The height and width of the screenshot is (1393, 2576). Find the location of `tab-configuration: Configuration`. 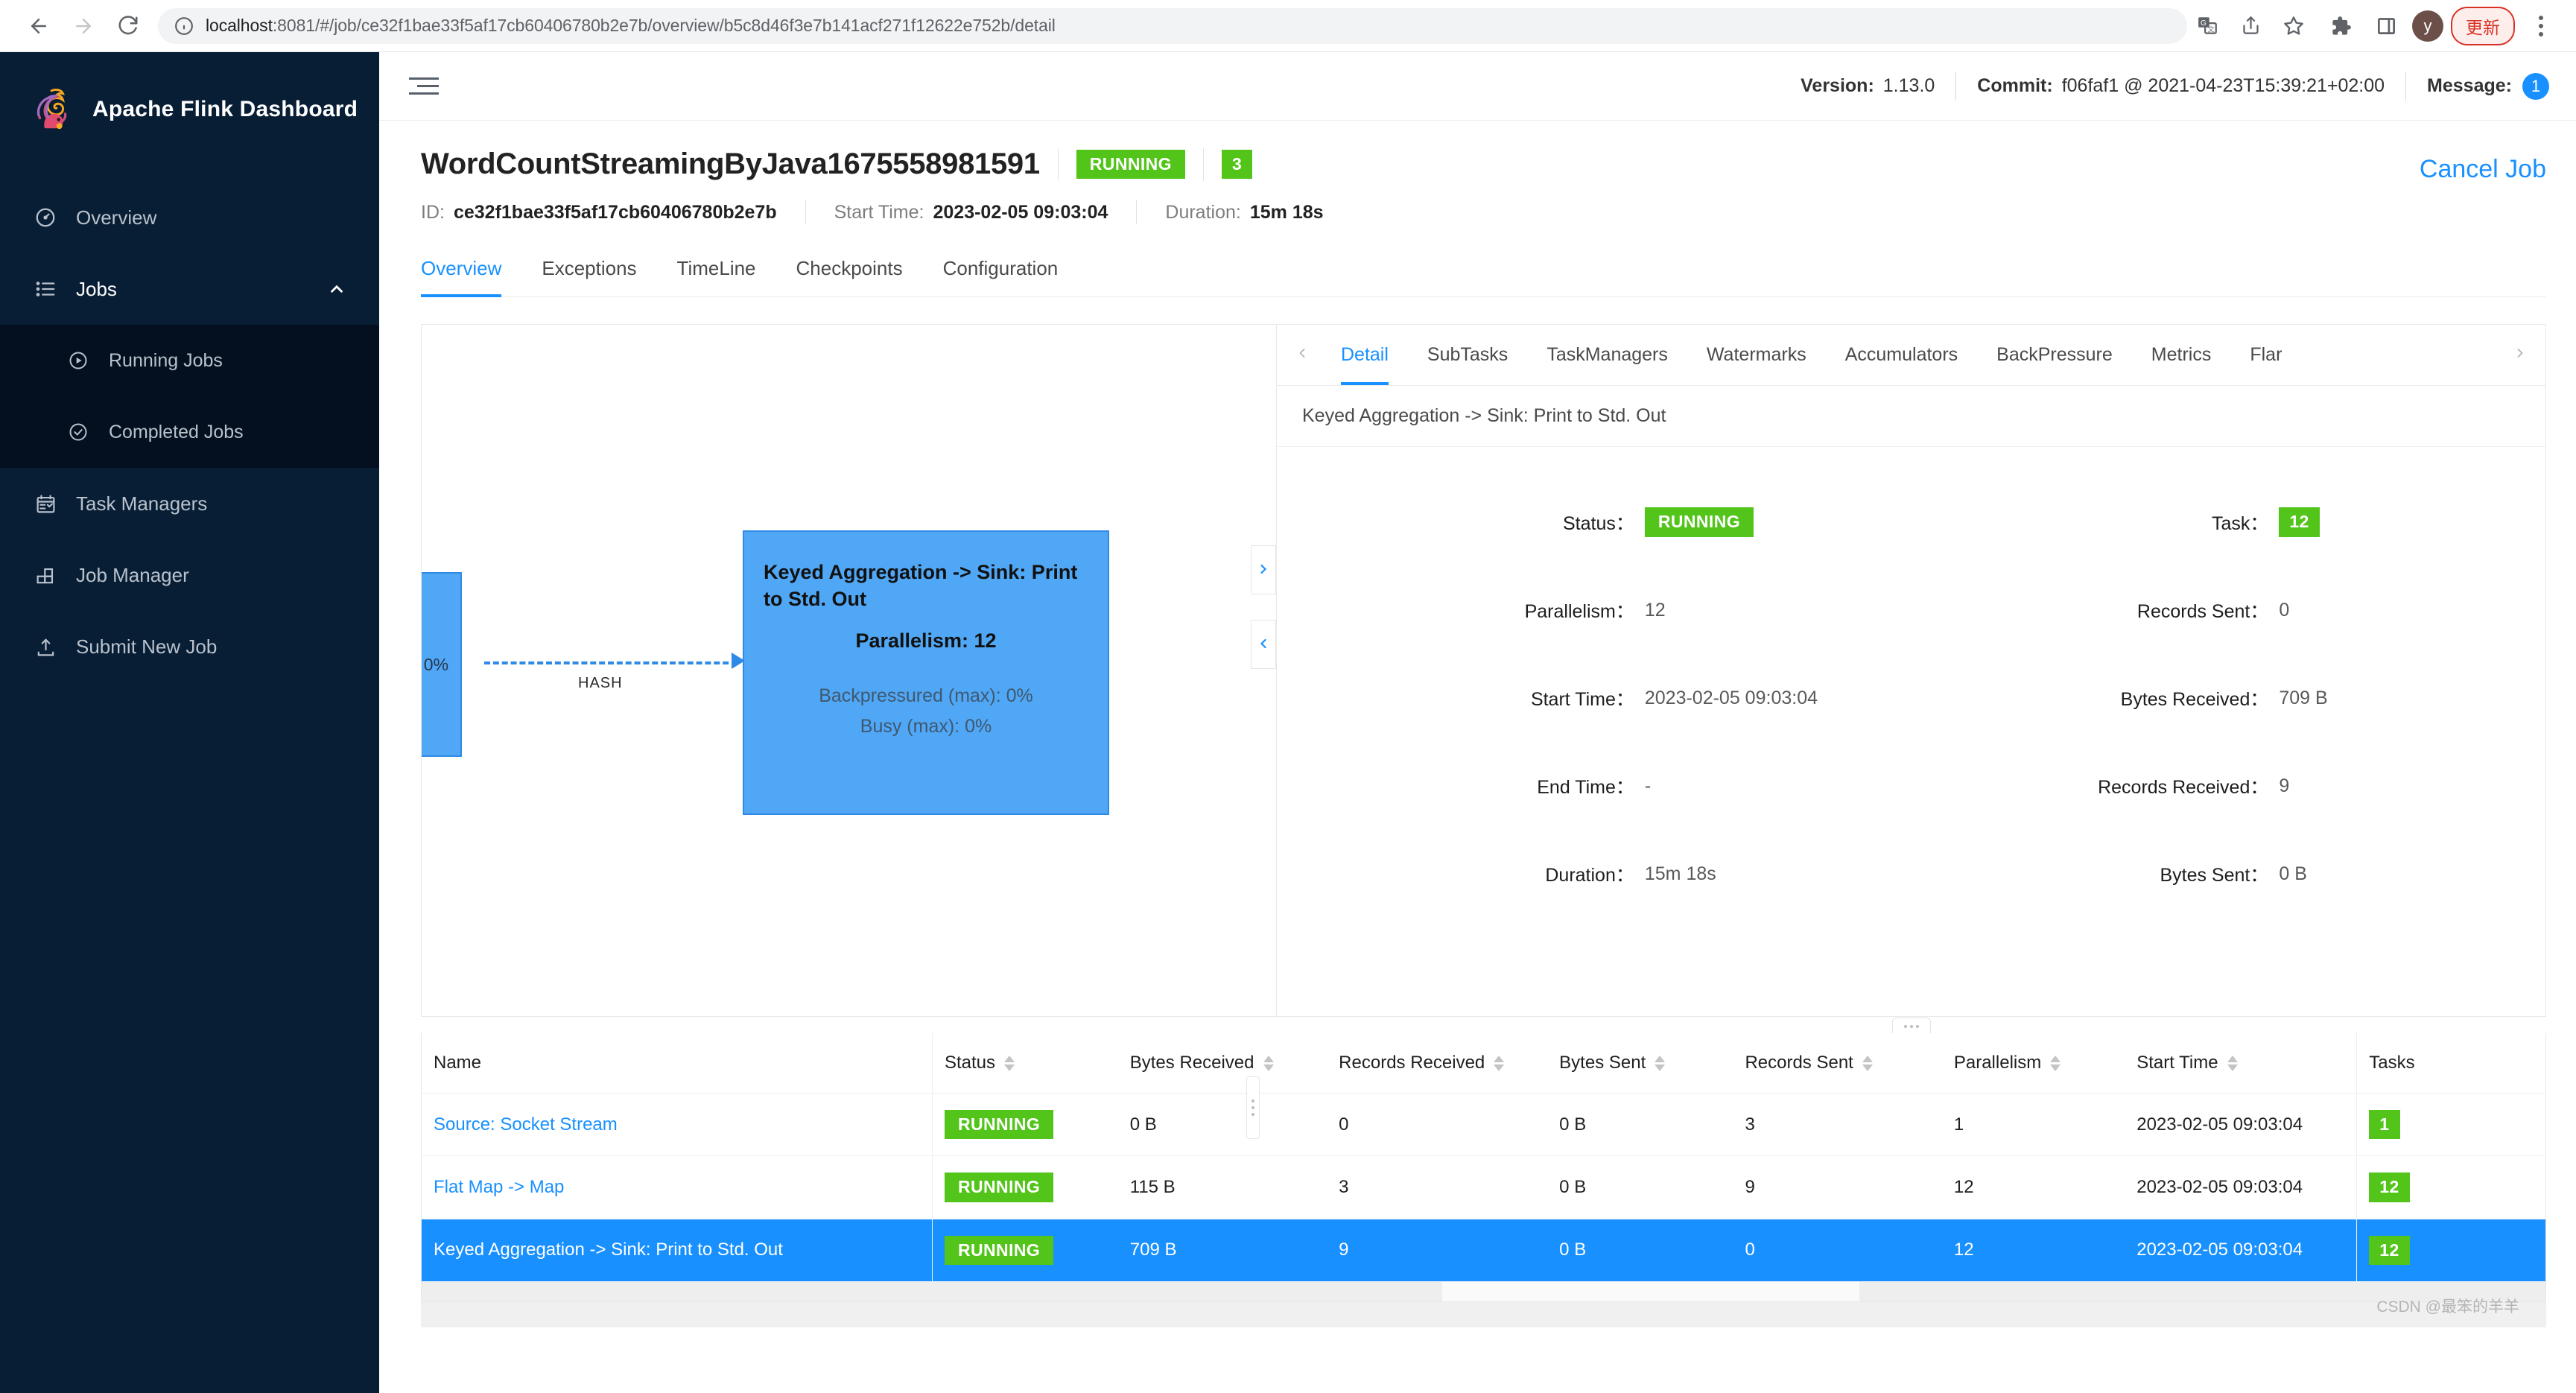

tab-configuration: Configuration is located at coordinates (1001, 273).